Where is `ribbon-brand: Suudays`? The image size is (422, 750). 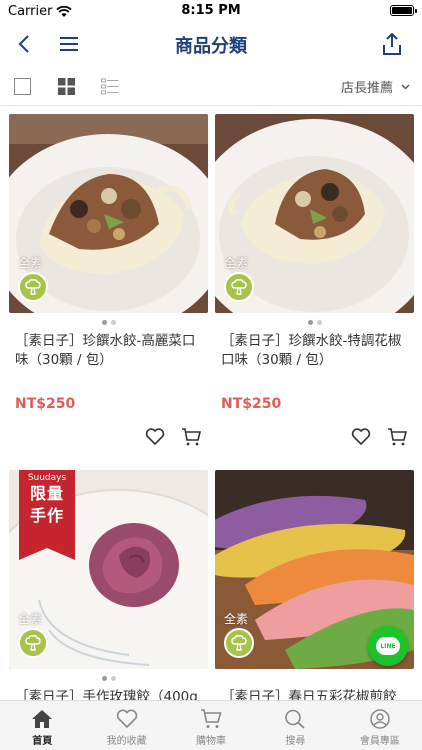
ribbon-brand: Suudays is located at coordinates (47, 478).